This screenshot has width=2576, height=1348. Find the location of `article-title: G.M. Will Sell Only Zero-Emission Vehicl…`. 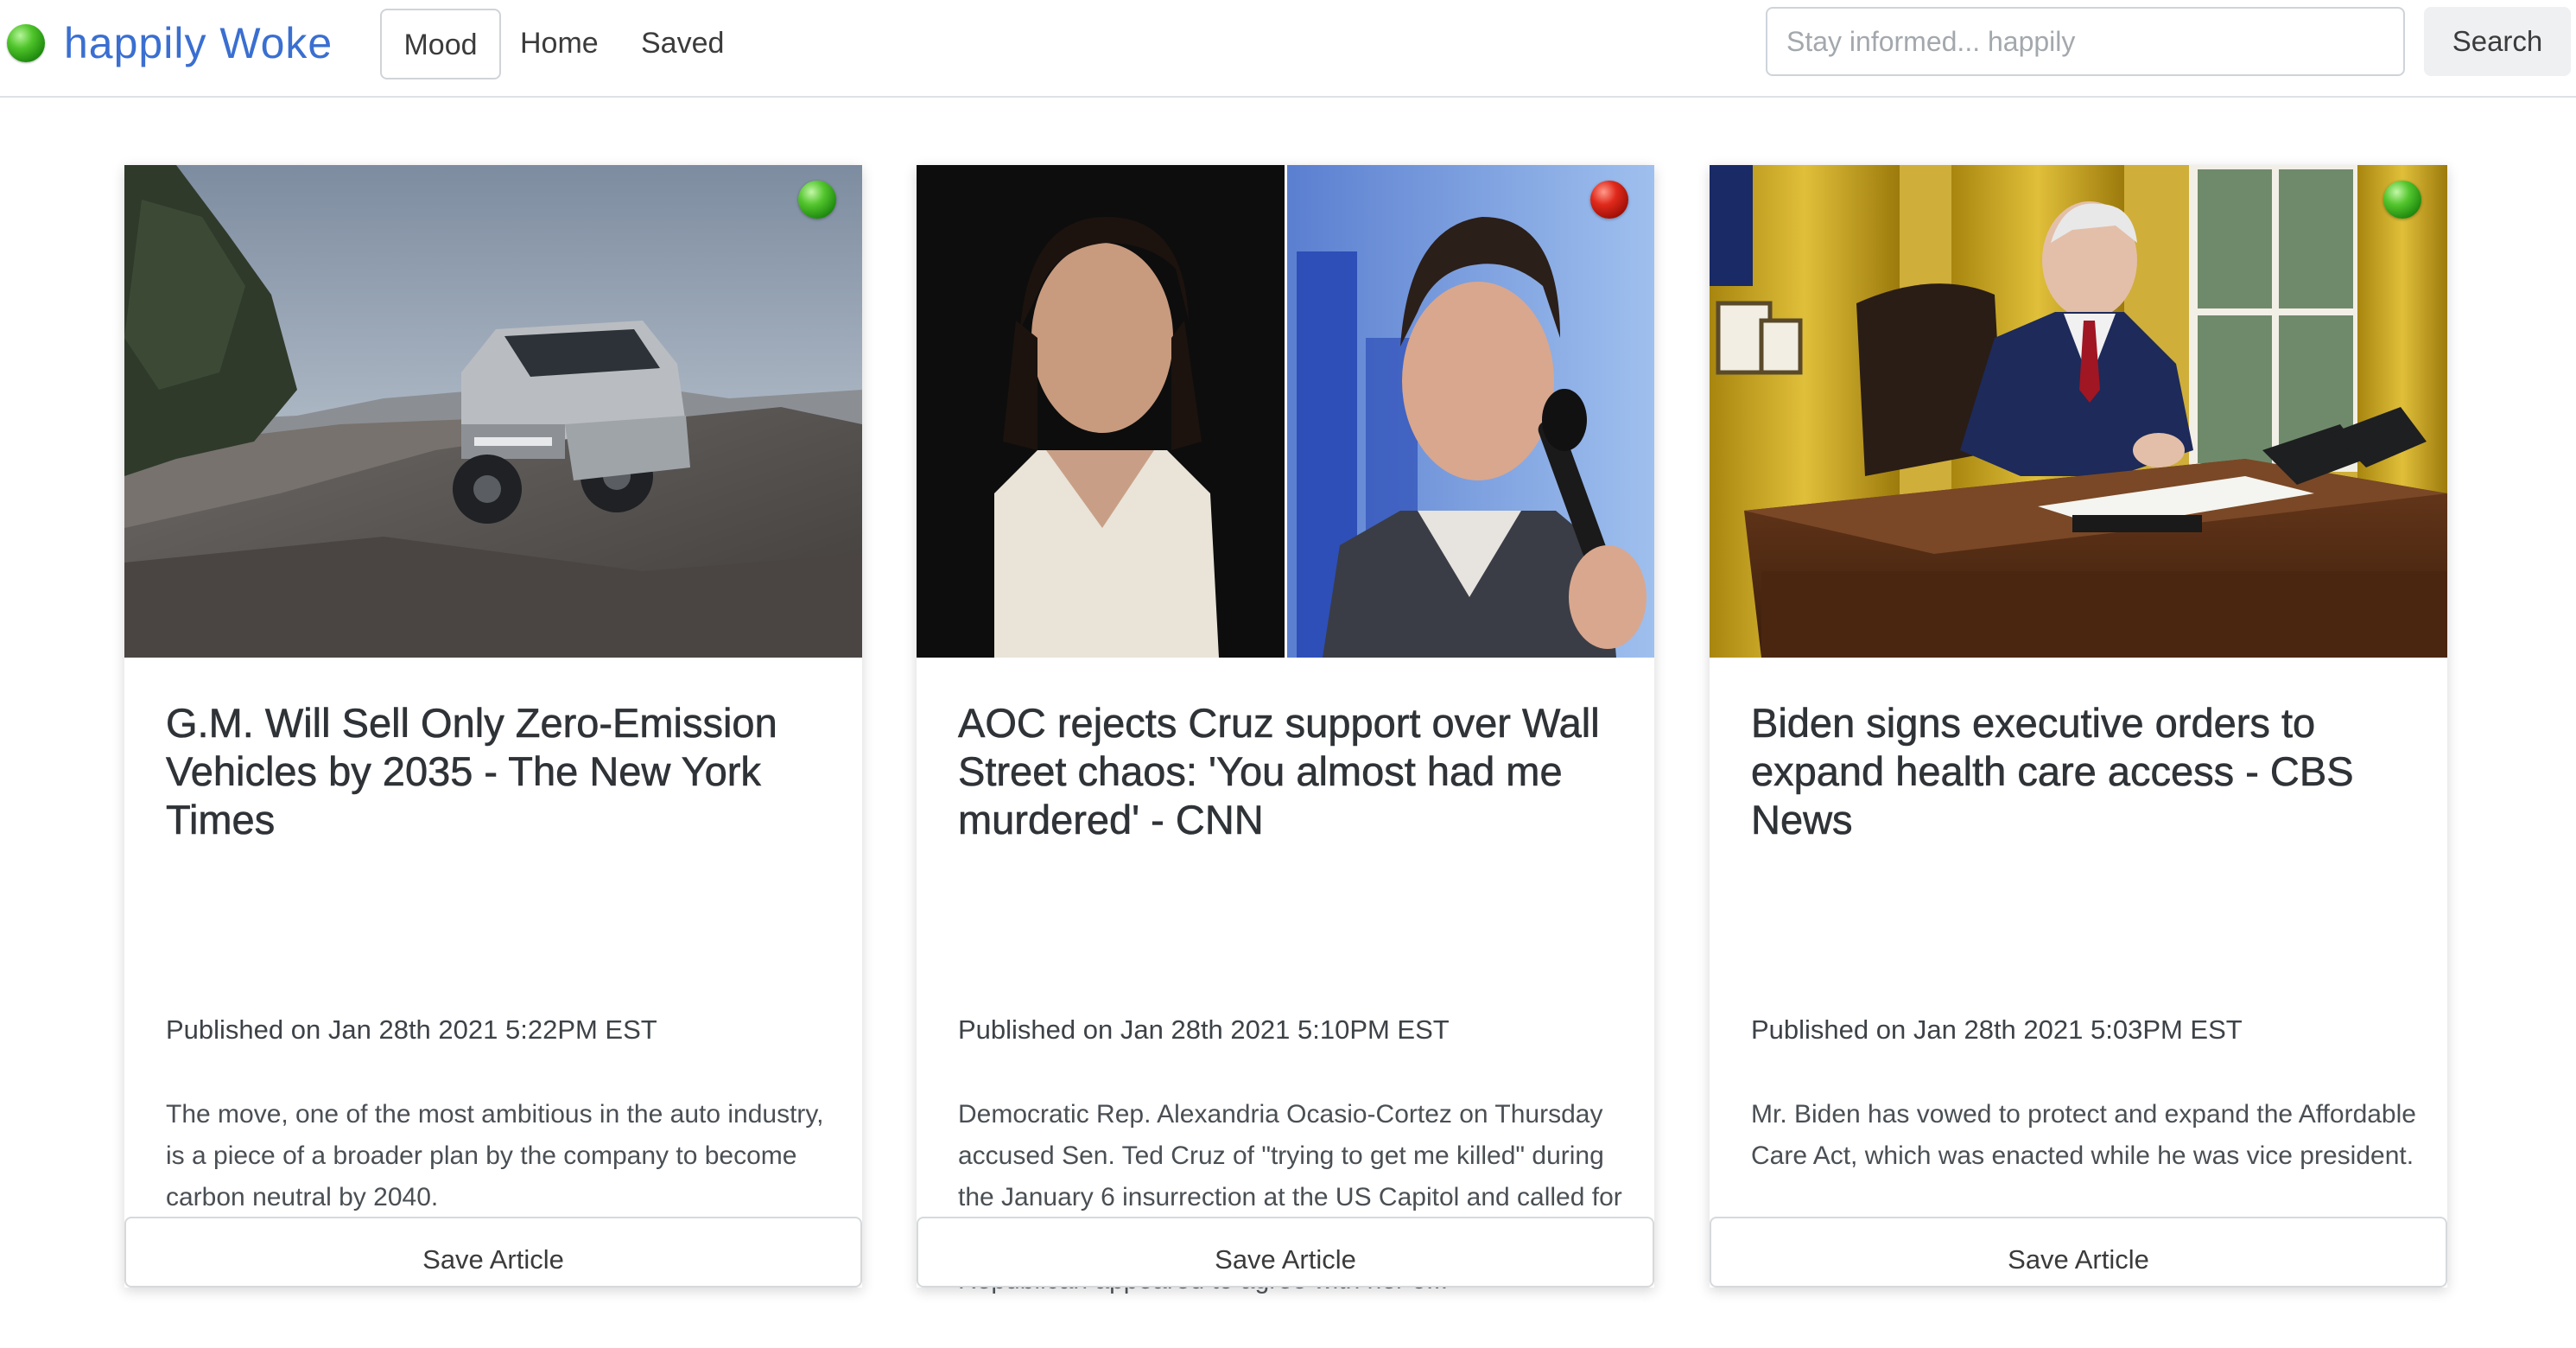

article-title: G.M. Will Sell Only Zero-Emission Vehicl… is located at coordinates (503, 772).